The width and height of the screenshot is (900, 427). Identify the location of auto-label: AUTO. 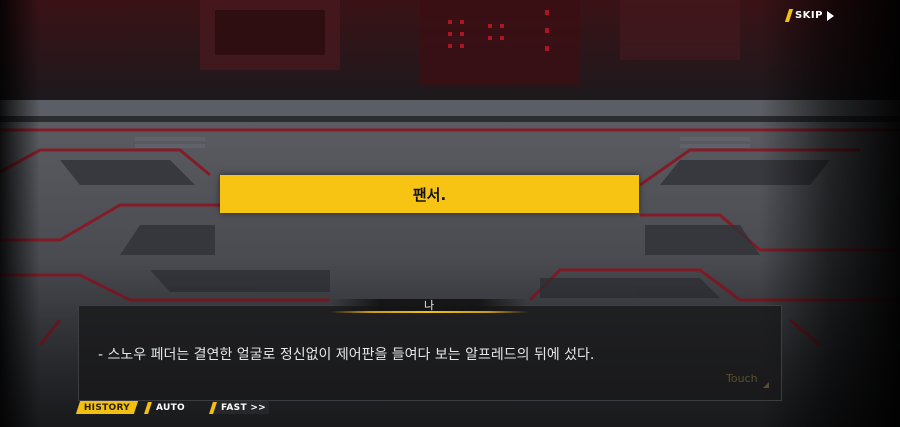
(170, 407).